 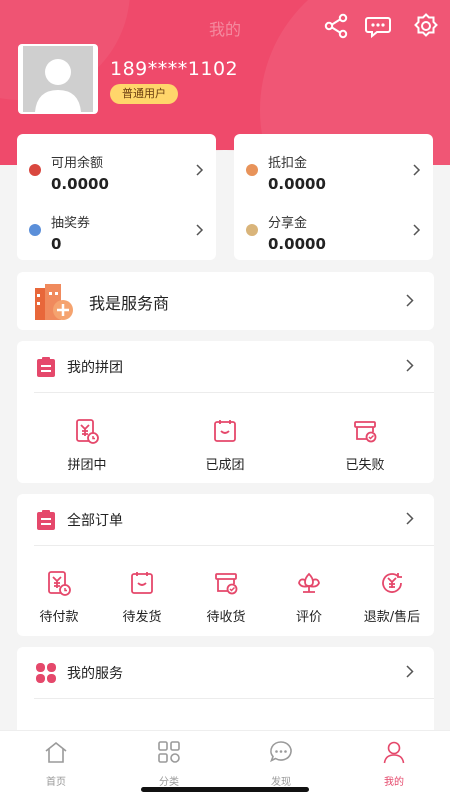 What do you see at coordinates (288, 163) in the screenshot?
I see `deduction-label: 抵扣金` at bounding box center [288, 163].